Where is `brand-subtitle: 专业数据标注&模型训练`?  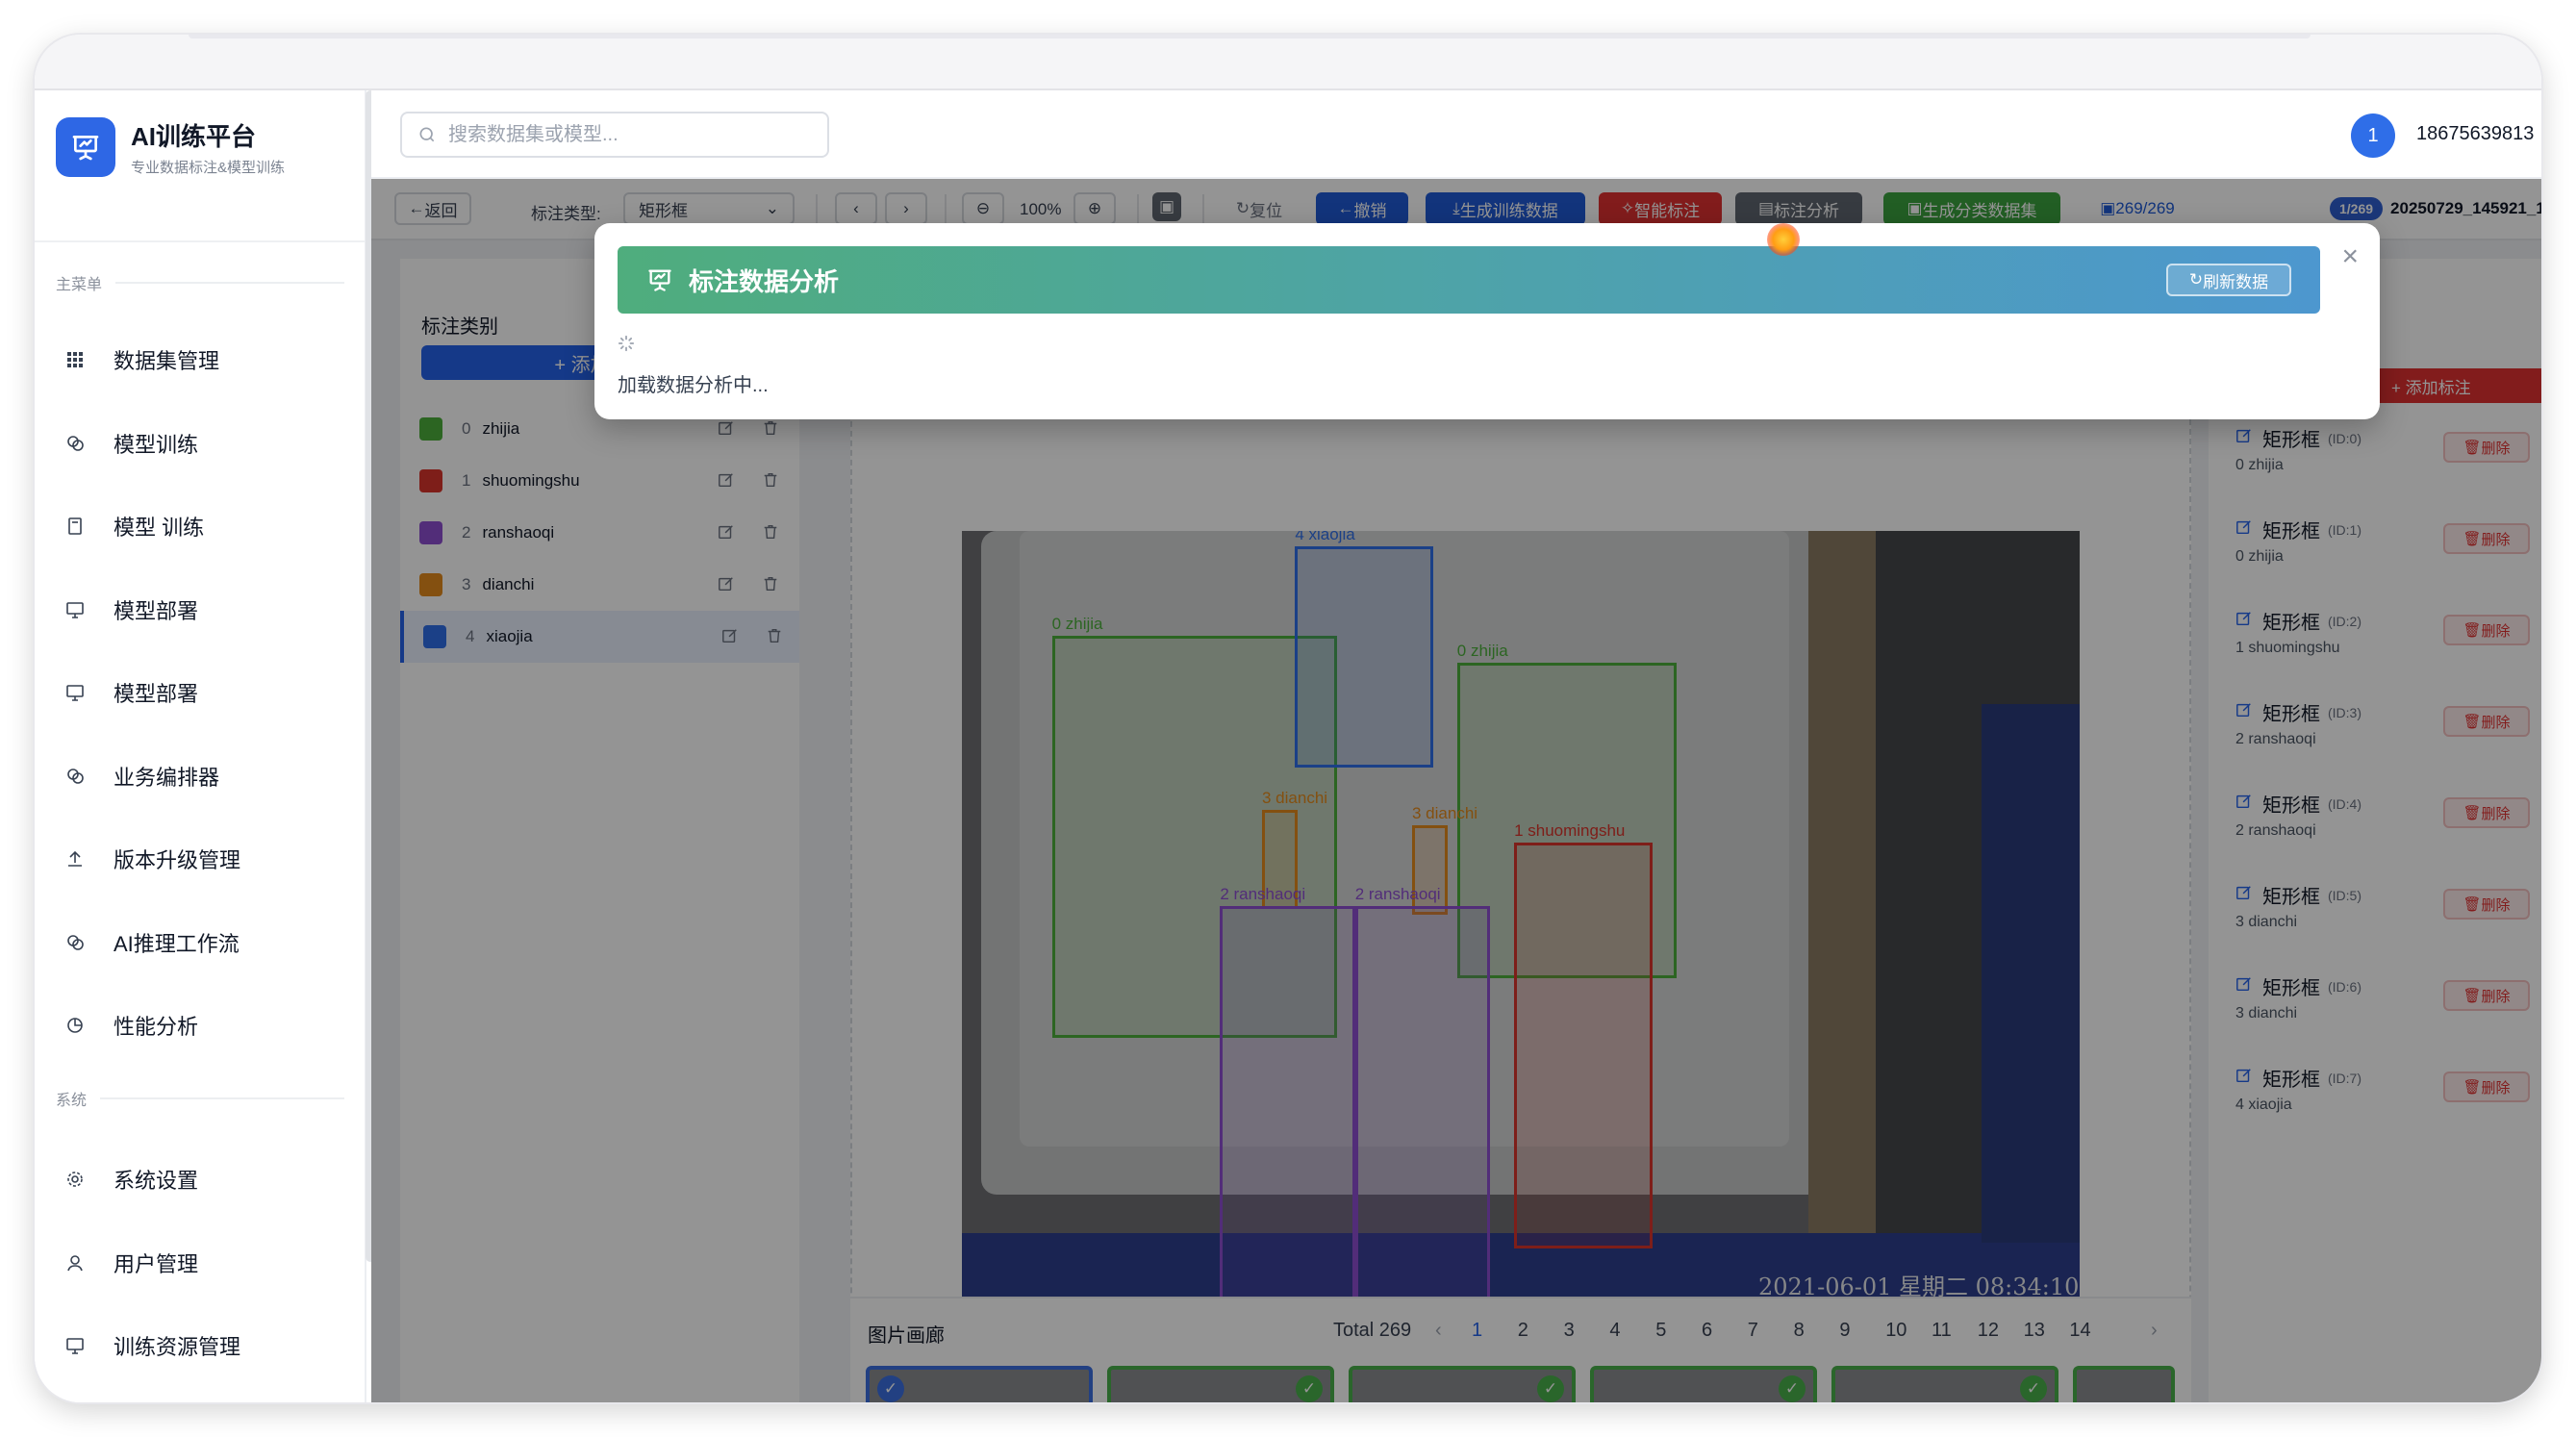
brand-subtitle: 专业数据标注&模型训练 is located at coordinates (208, 168).